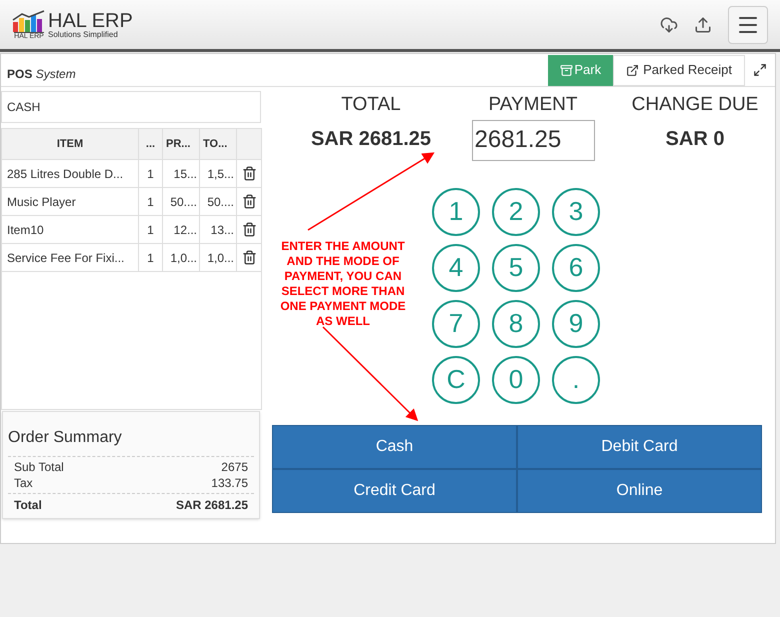 This screenshot has width=780, height=617. What do you see at coordinates (669, 25) in the screenshot?
I see `cloud-download-icon` at bounding box center [669, 25].